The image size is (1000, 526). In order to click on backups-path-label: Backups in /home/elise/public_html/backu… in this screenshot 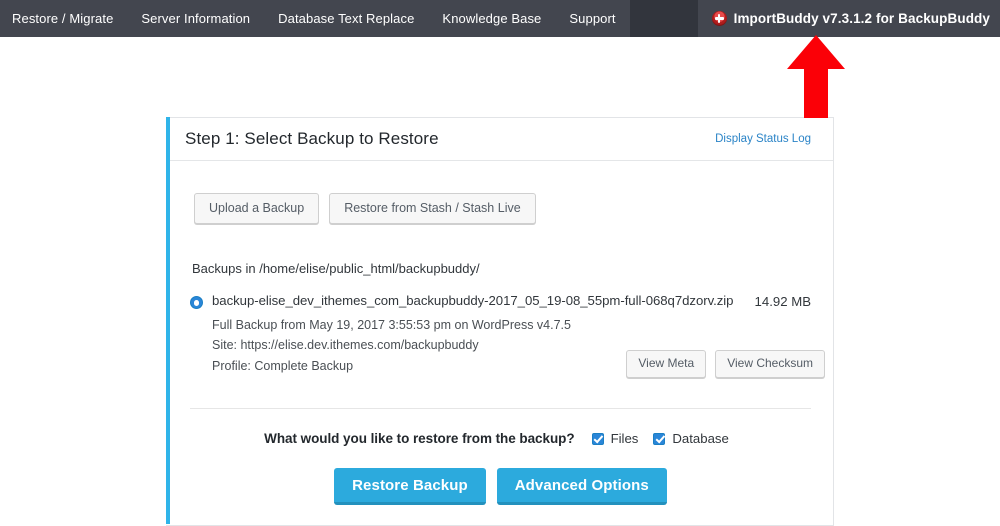, I will do `click(336, 269)`.